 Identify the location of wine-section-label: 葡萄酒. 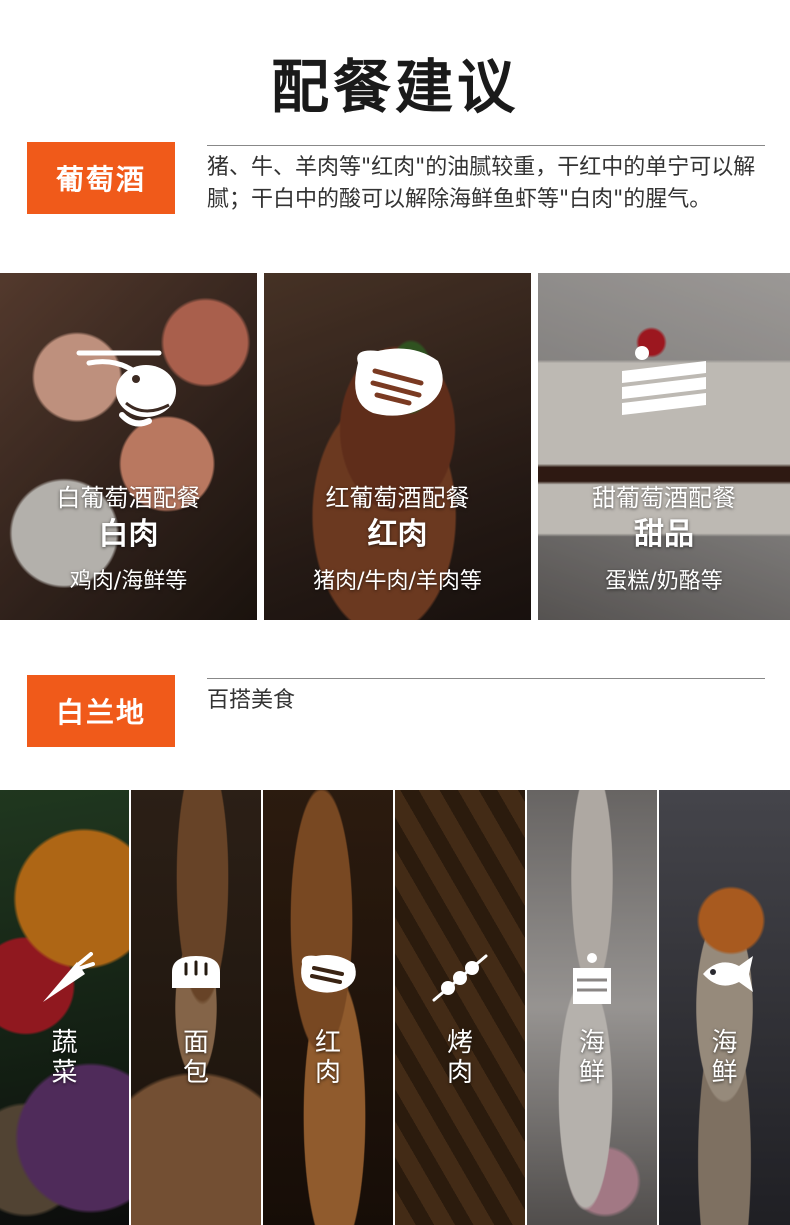
(101, 178).